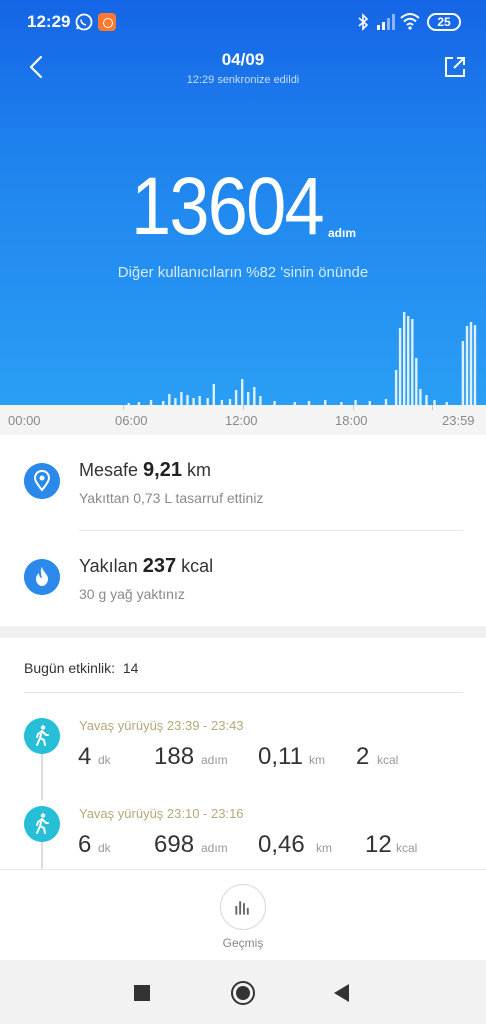 The width and height of the screenshot is (486, 1024). Describe the element at coordinates (363, 756) in the screenshot. I see `activity-kcal: 2` at that location.